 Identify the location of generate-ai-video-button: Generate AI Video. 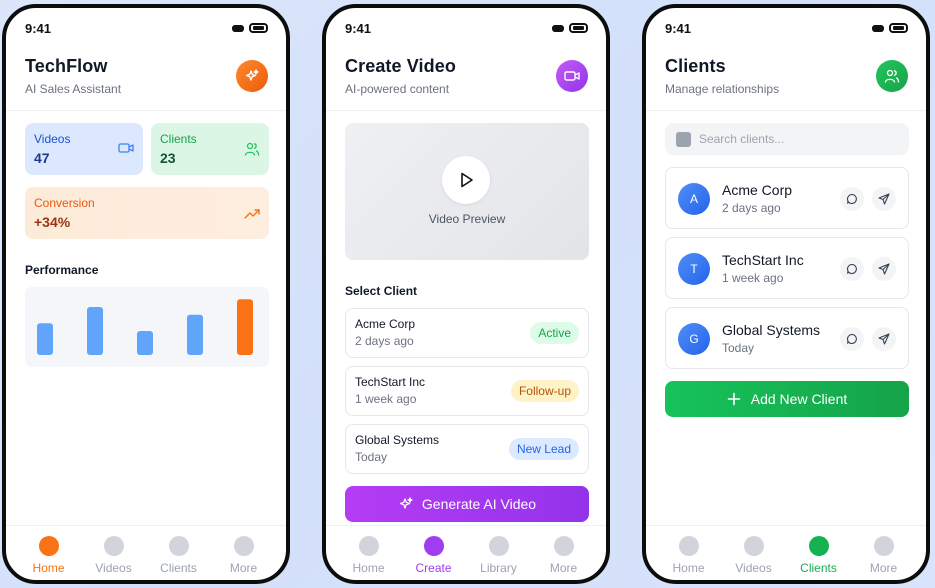
(467, 504).